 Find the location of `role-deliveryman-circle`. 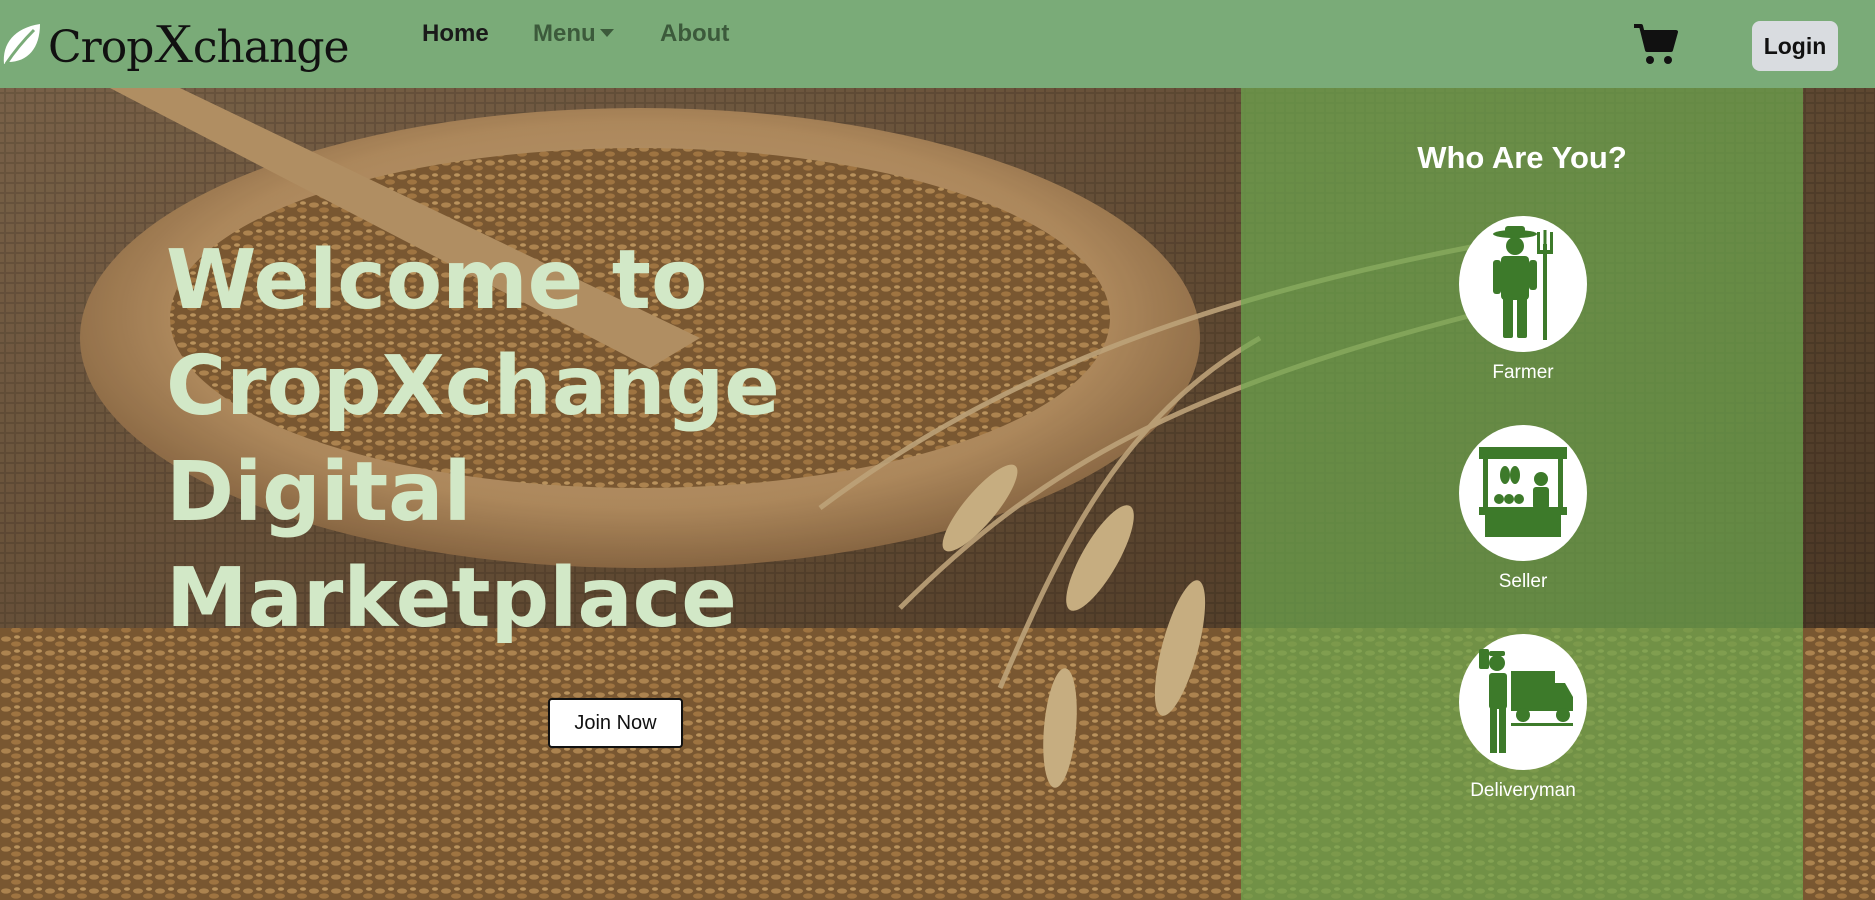

role-deliveryman-circle is located at coordinates (1523, 702).